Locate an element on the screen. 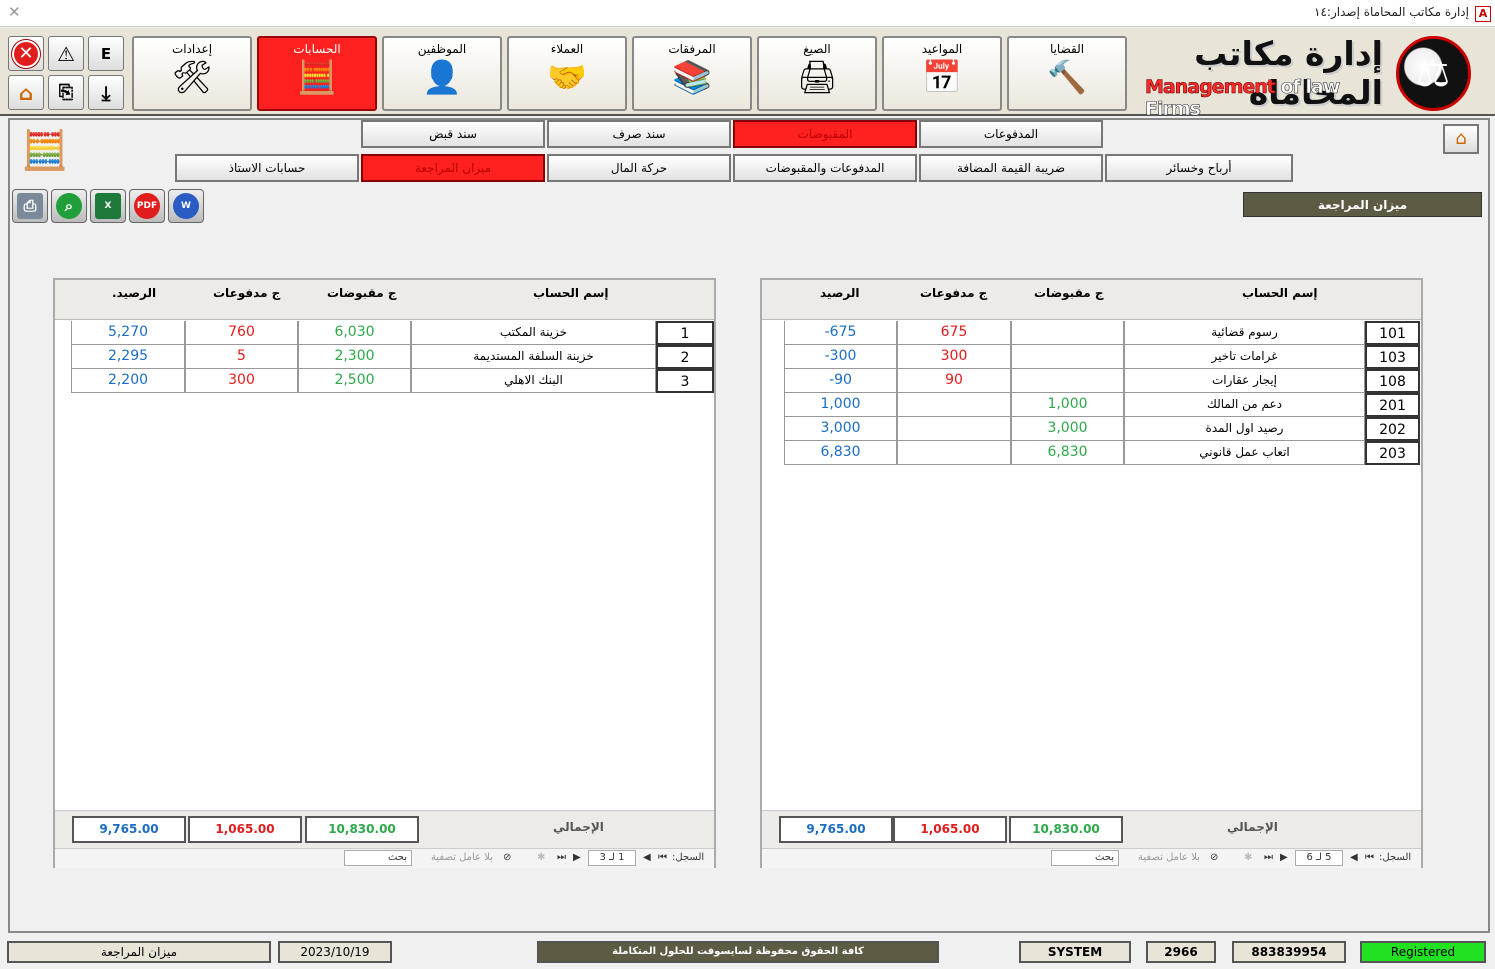 This screenshot has height=969, width=1495. tab-cash-movement: حركة المال is located at coordinates (639, 168).